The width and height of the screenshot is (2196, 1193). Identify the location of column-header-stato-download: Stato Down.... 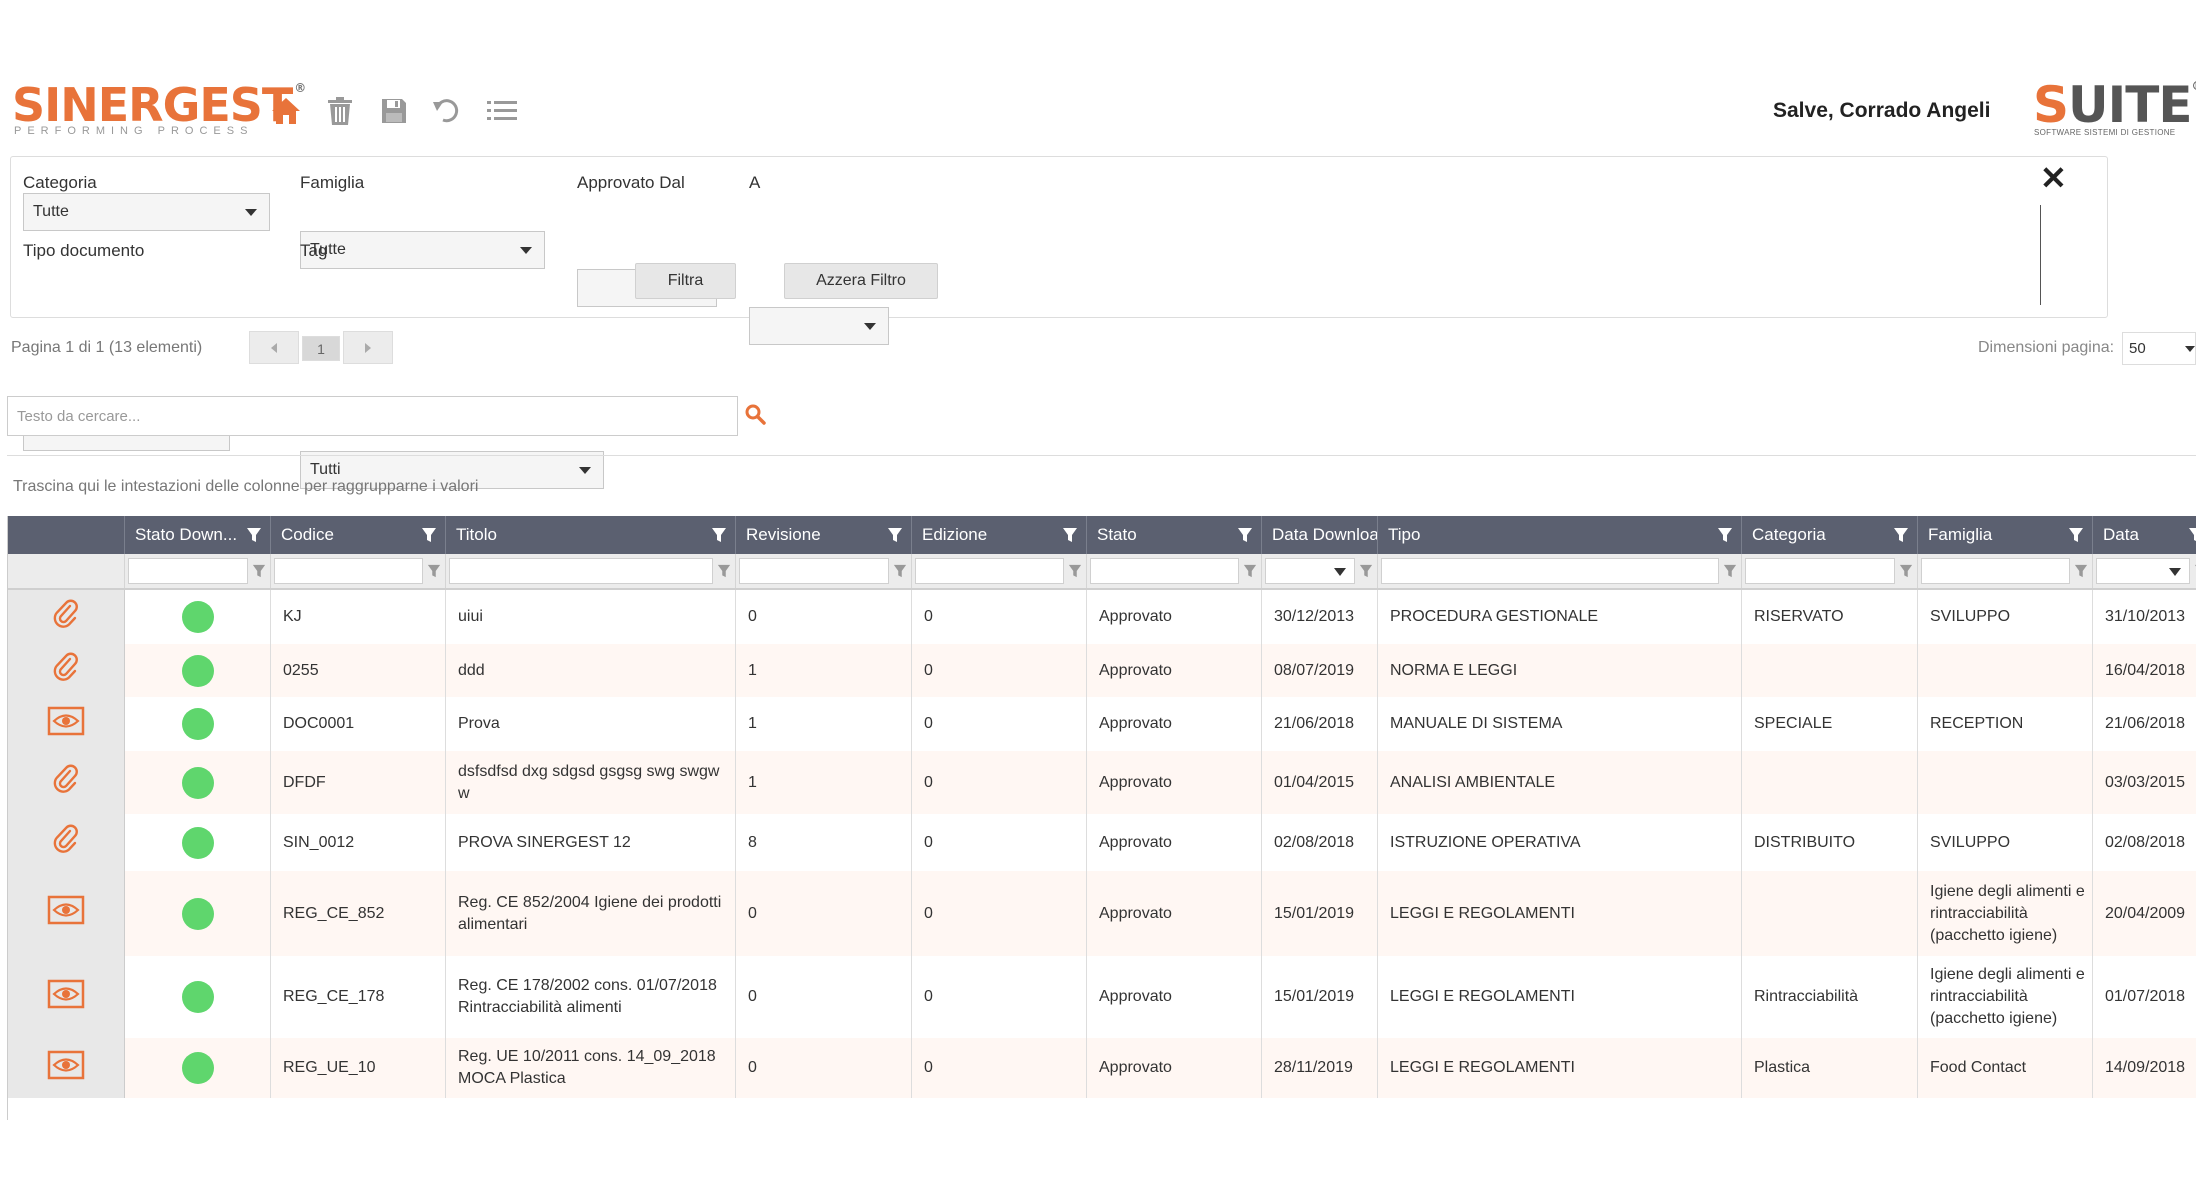
(198, 535).